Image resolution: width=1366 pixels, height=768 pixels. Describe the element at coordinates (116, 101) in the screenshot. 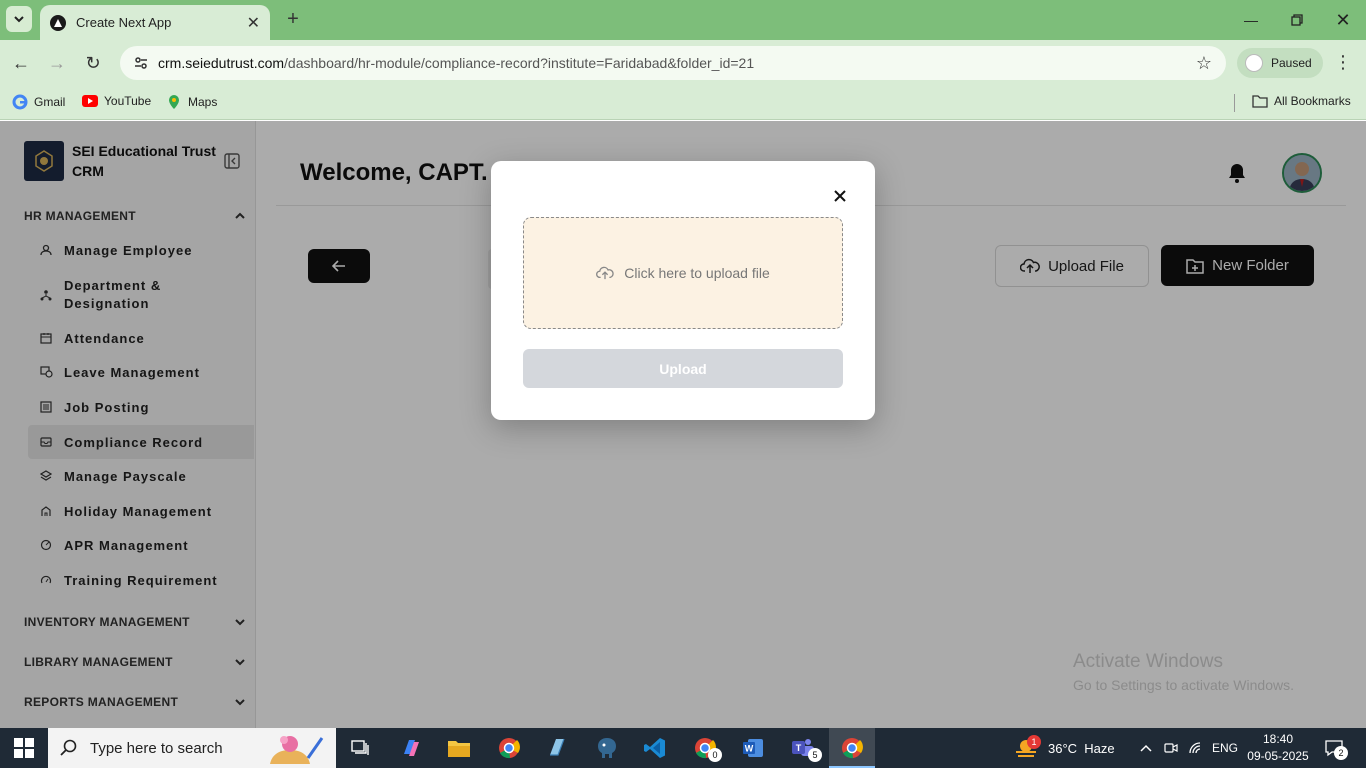

I see `bookmark-youtube: YouTube` at that location.